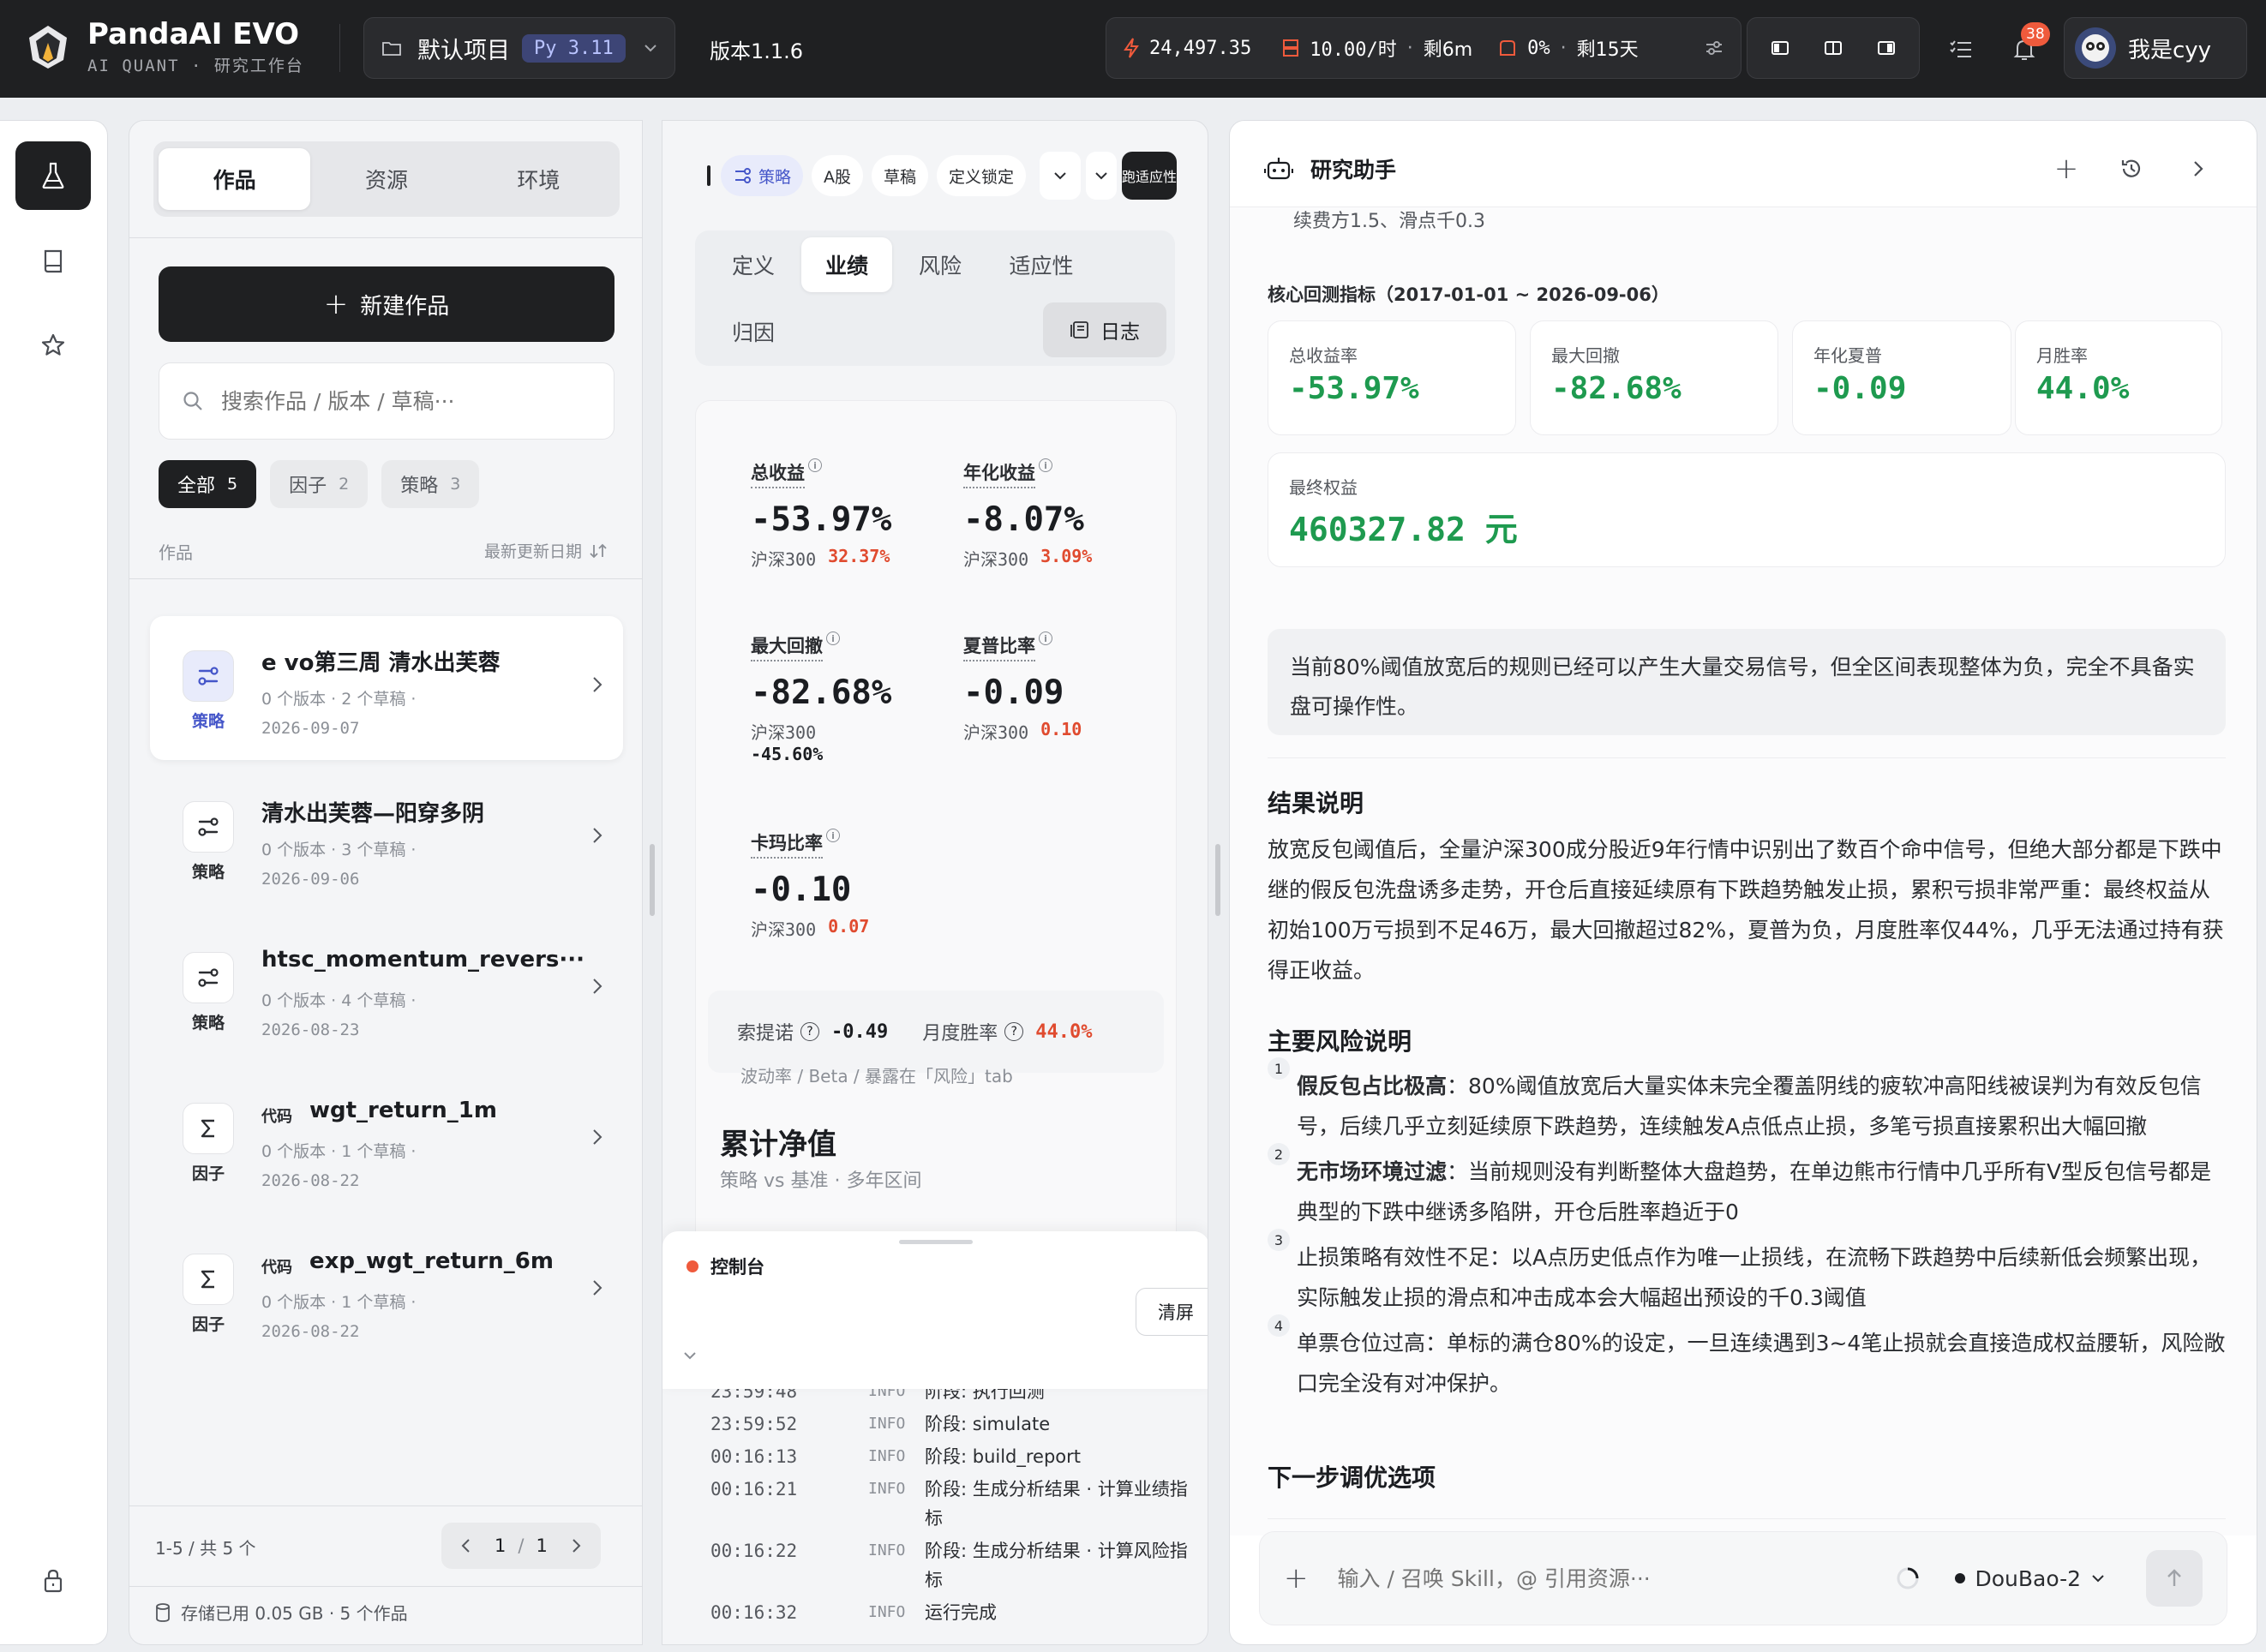 The image size is (2266, 1652). Describe the element at coordinates (294, 1613) in the screenshot. I see `storage-text: 存储已用 0.05 GB · 5 个作品` at that location.